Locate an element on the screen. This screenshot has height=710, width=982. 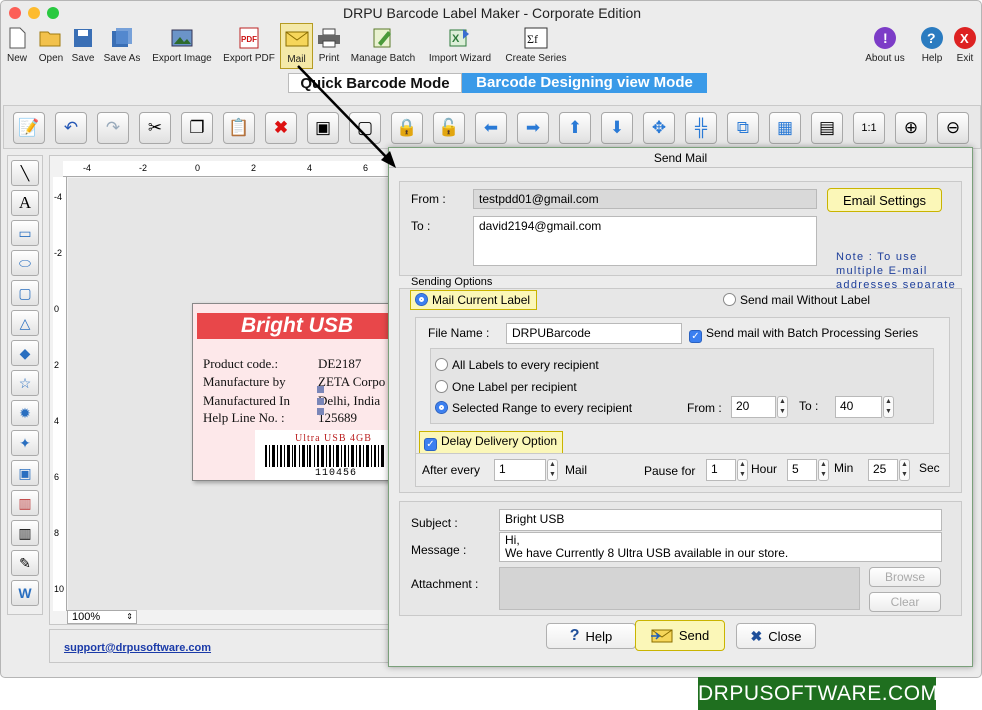
hour-stepper: 1 ▲ ▼ is located at coordinates (727, 470).